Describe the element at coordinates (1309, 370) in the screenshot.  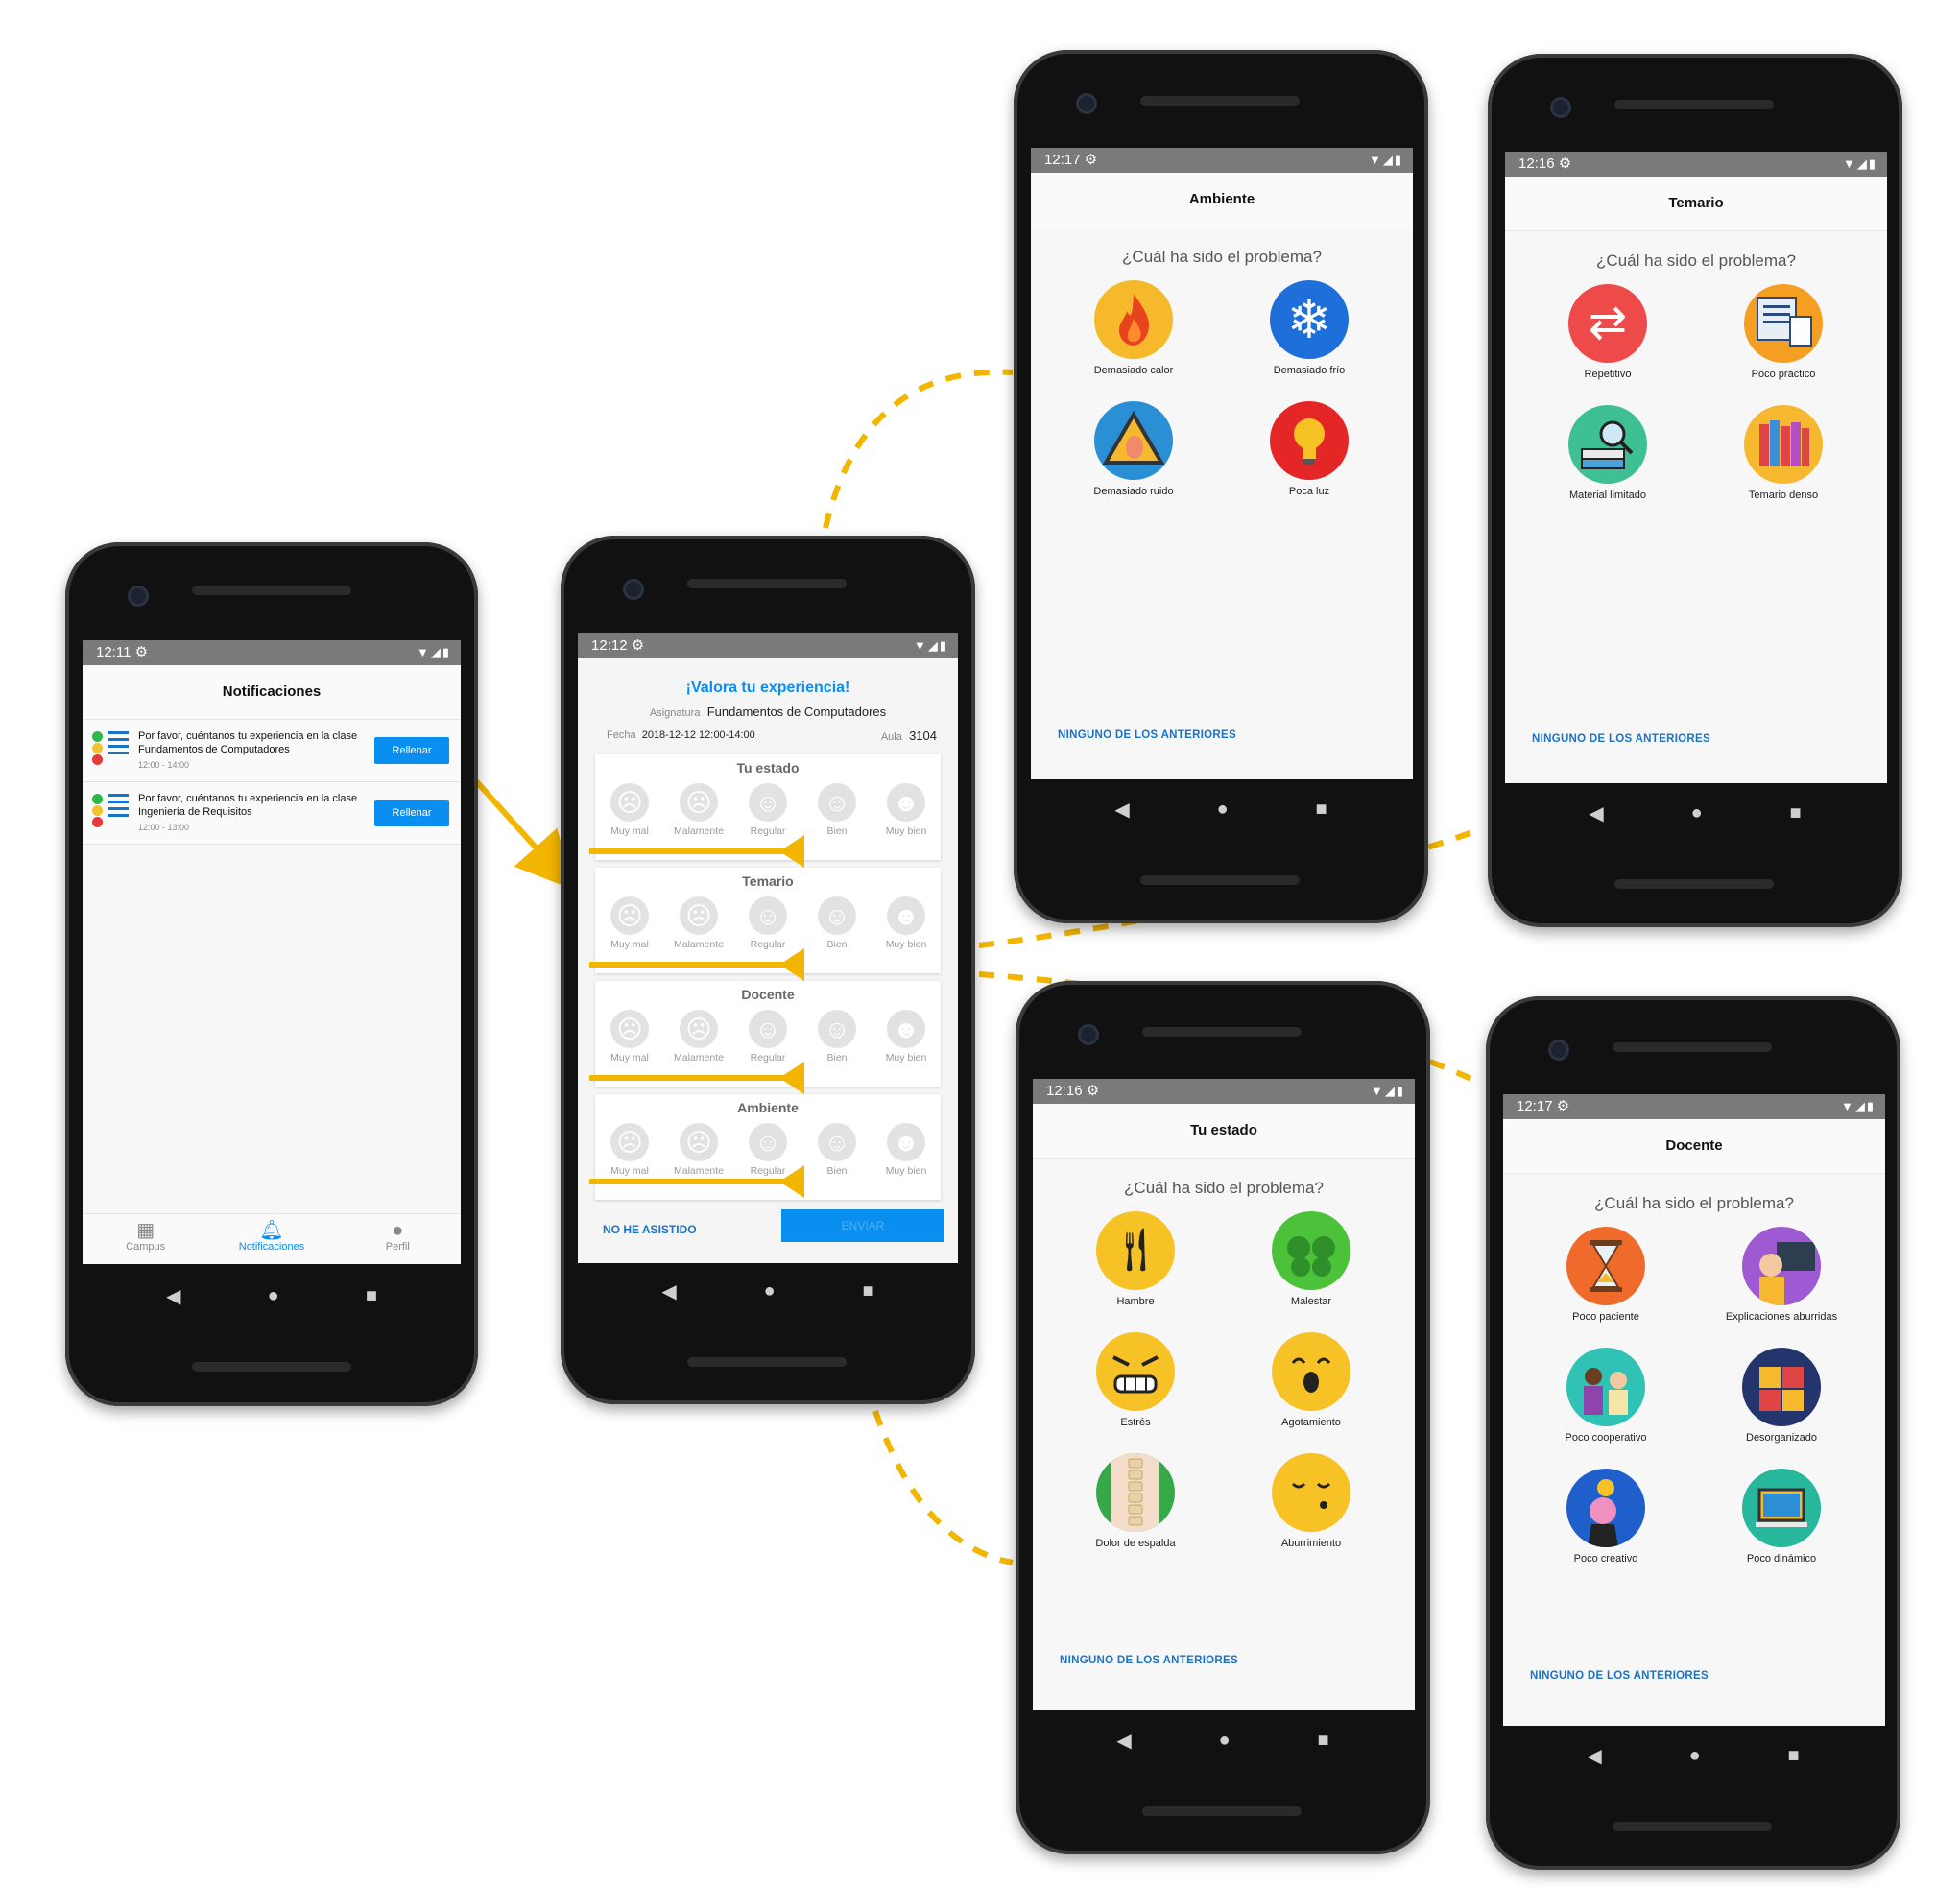
I see `option-label: Demasiado frío` at that location.